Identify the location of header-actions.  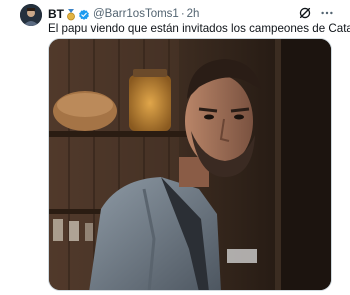
(316, 13).